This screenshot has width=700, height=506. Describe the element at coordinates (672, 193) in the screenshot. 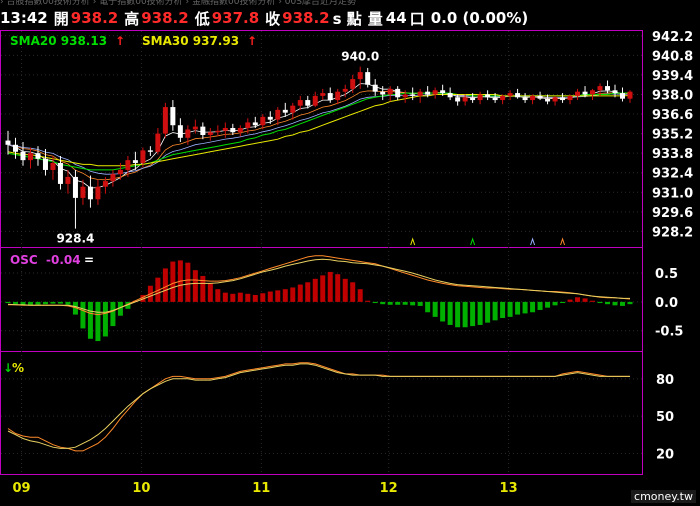

I see `price-tick-label: 931.0` at that location.